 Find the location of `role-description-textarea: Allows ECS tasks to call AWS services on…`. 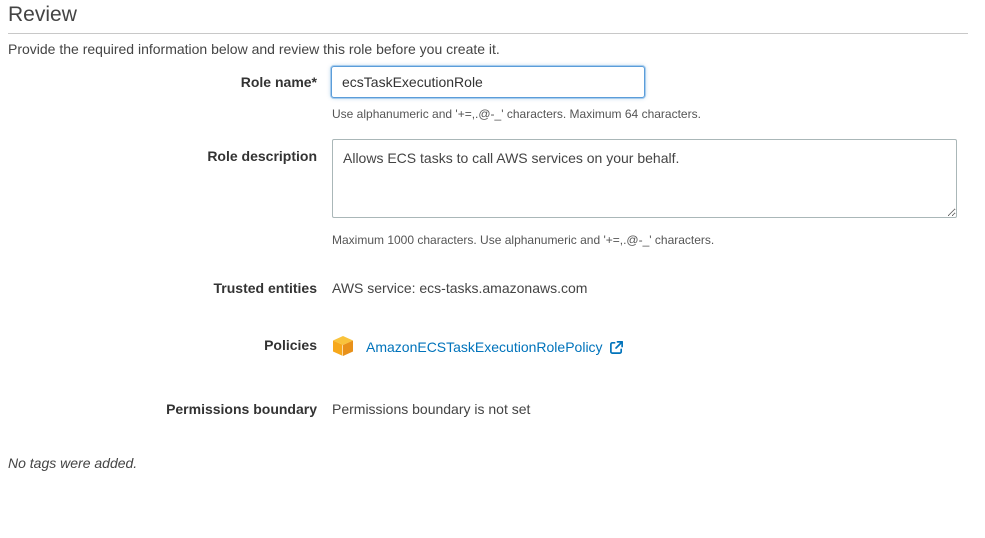

role-description-textarea: Allows ECS tasks to call AWS services on… is located at coordinates (644, 178).